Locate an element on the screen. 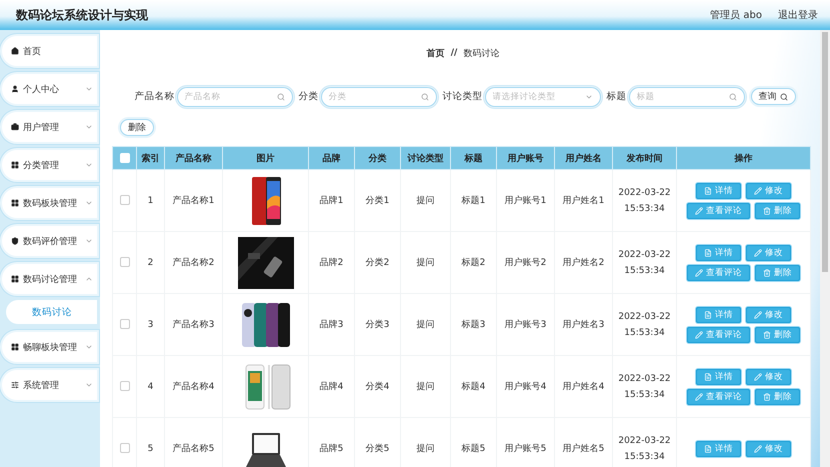 Image resolution: width=830 pixels, height=467 pixels. table-cell: 1 is located at coordinates (150, 201).